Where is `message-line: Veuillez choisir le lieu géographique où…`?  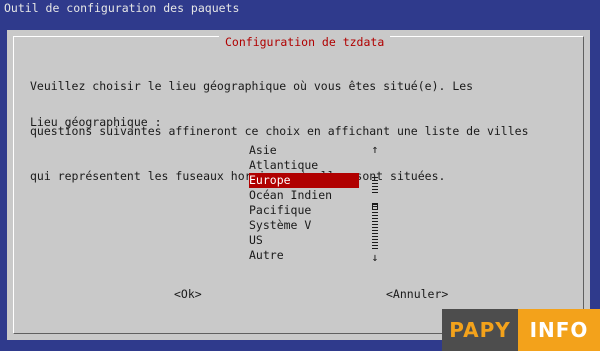 message-line: Veuillez choisir le lieu géographique où… is located at coordinates (252, 86).